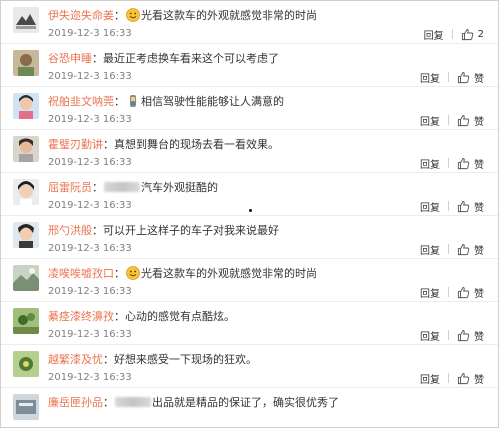 Image resolution: width=499 pixels, height=428 pixels. I want to click on username: 廉岳匣孙品, so click(75, 402).